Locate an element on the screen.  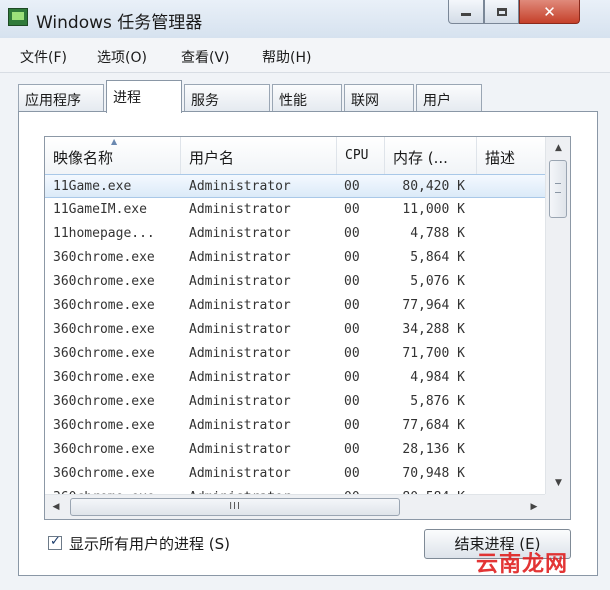
column-header-user-name: 用户名 is located at coordinates (259, 155).